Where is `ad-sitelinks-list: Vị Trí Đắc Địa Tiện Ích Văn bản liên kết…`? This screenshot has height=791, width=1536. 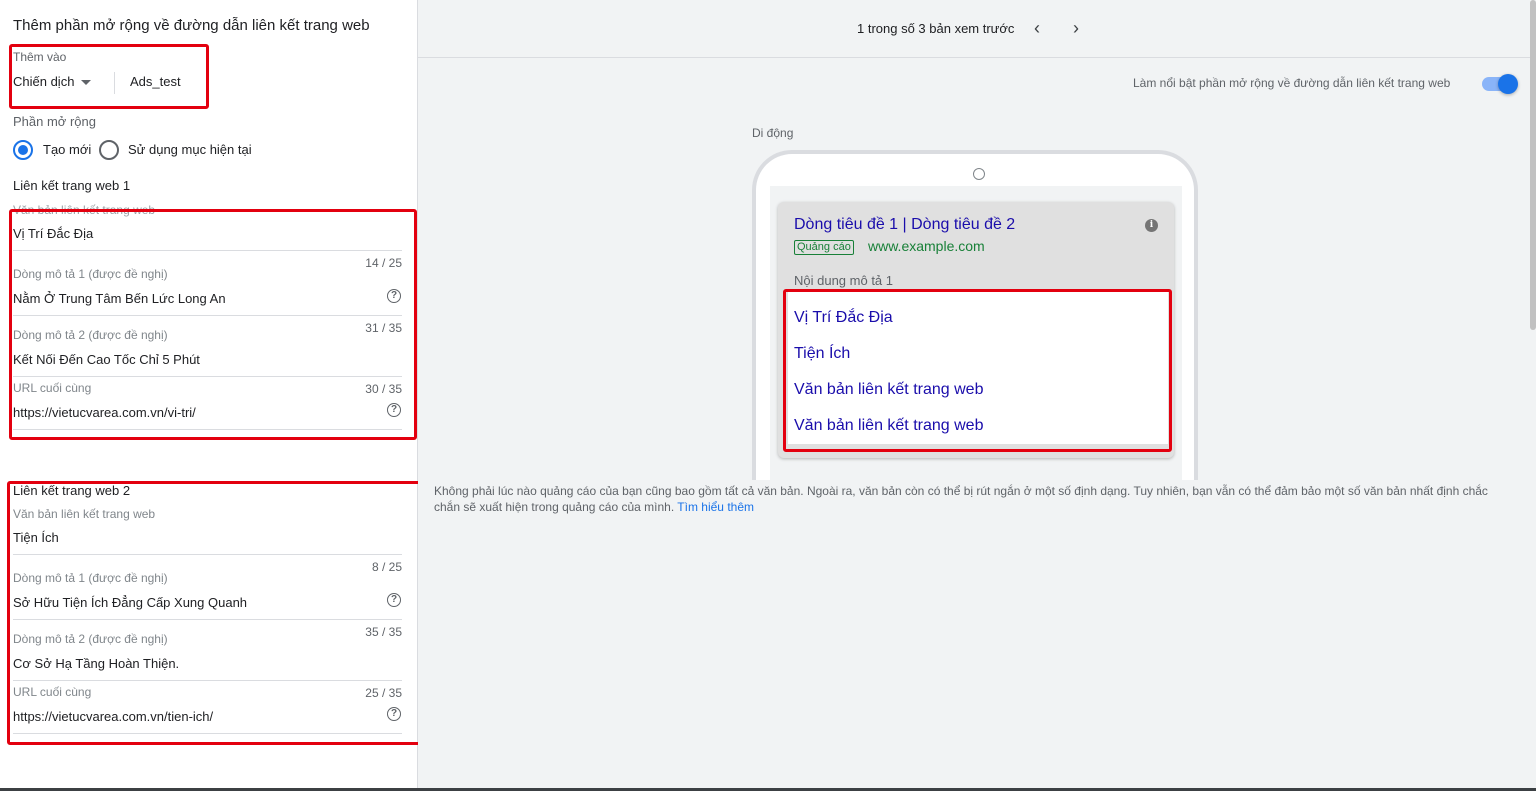
ad-sitelinks-list: Vị Trí Đắc Địa Tiện Ích Văn bản liên kết… is located at coordinates (978, 366).